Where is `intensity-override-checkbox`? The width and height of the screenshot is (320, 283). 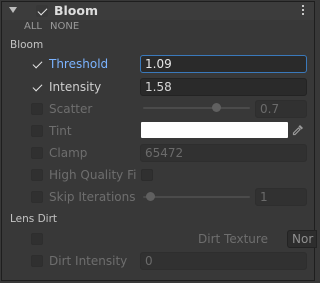 intensity-override-checkbox is located at coordinates (37, 87).